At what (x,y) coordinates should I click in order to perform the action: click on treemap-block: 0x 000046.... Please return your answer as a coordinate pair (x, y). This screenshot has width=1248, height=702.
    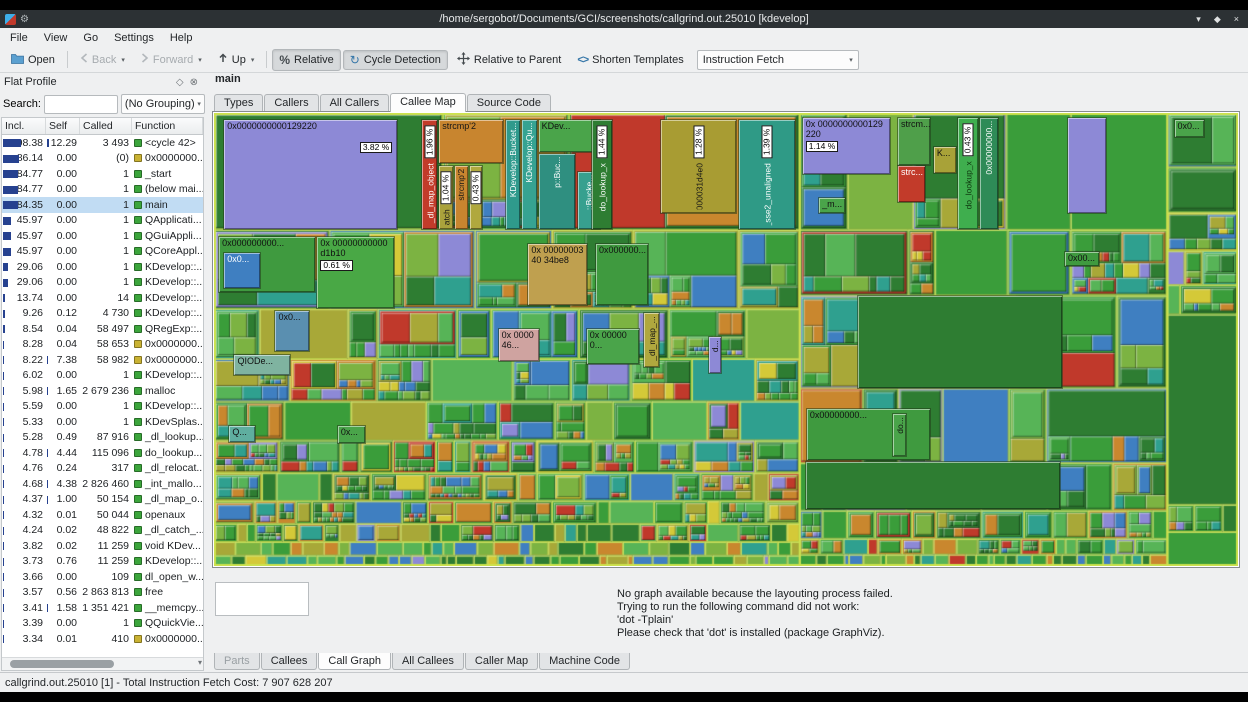
    Looking at the image, I should click on (518, 345).